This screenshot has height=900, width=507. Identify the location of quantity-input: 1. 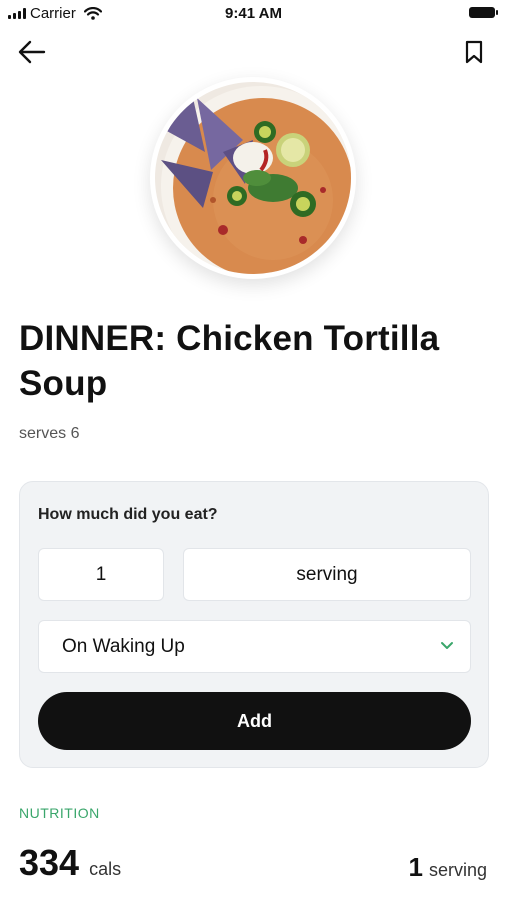
(101, 574).